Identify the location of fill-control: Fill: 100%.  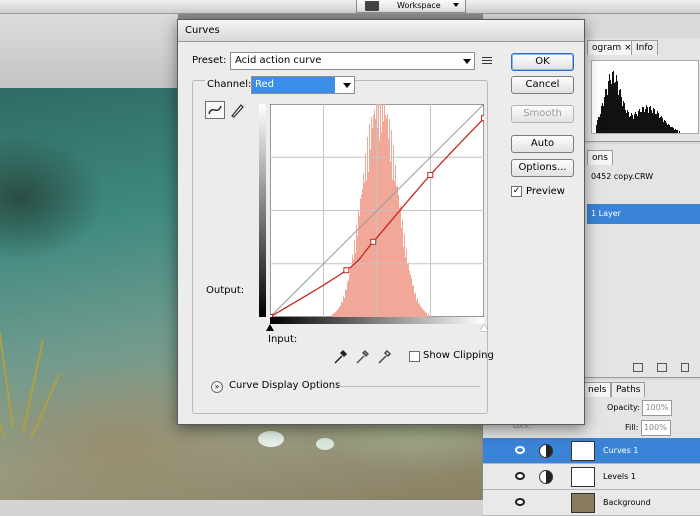
(648, 428).